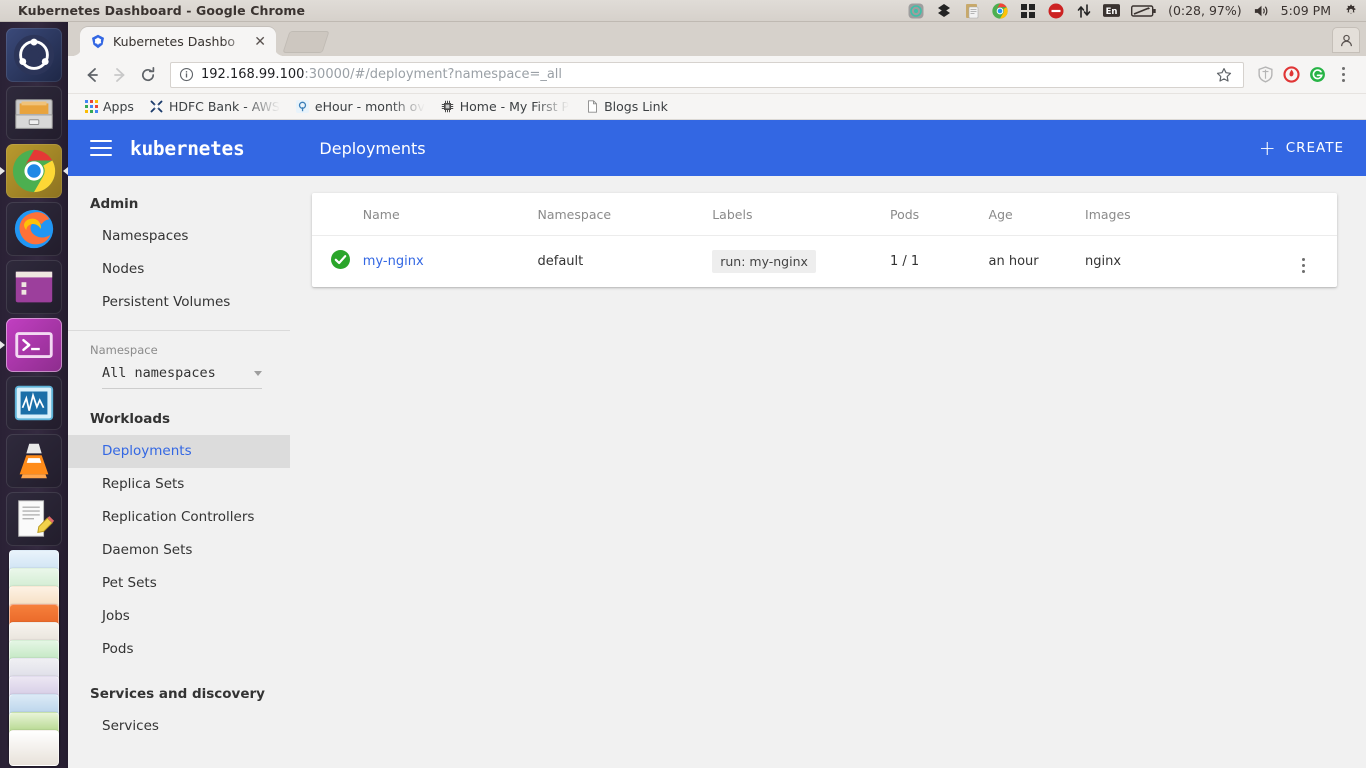 Image resolution: width=1366 pixels, height=768 pixels. Describe the element at coordinates (34, 113) in the screenshot. I see `files-icon` at that location.